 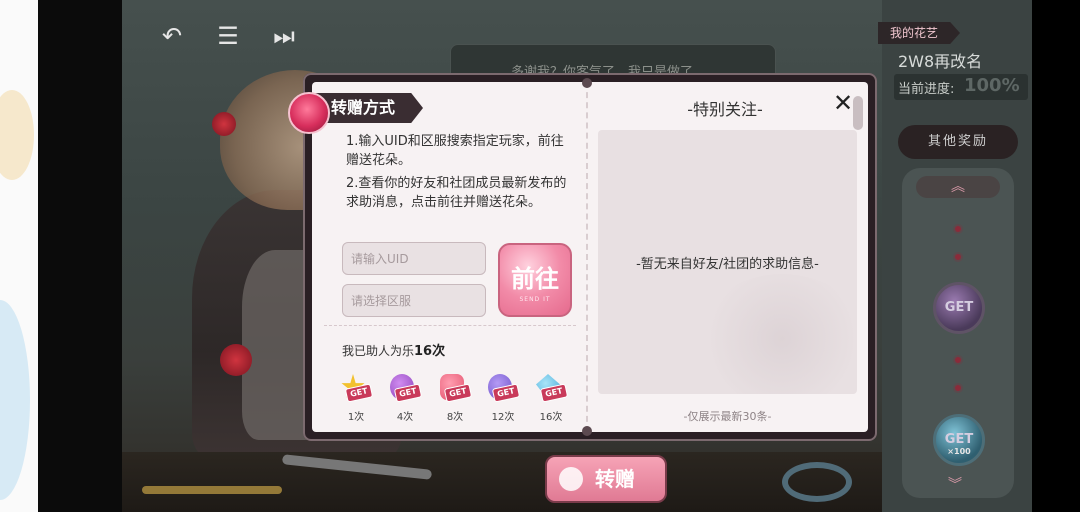 What do you see at coordinates (926, 89) in the screenshot?
I see `progress-label: 当前进度:` at bounding box center [926, 89].